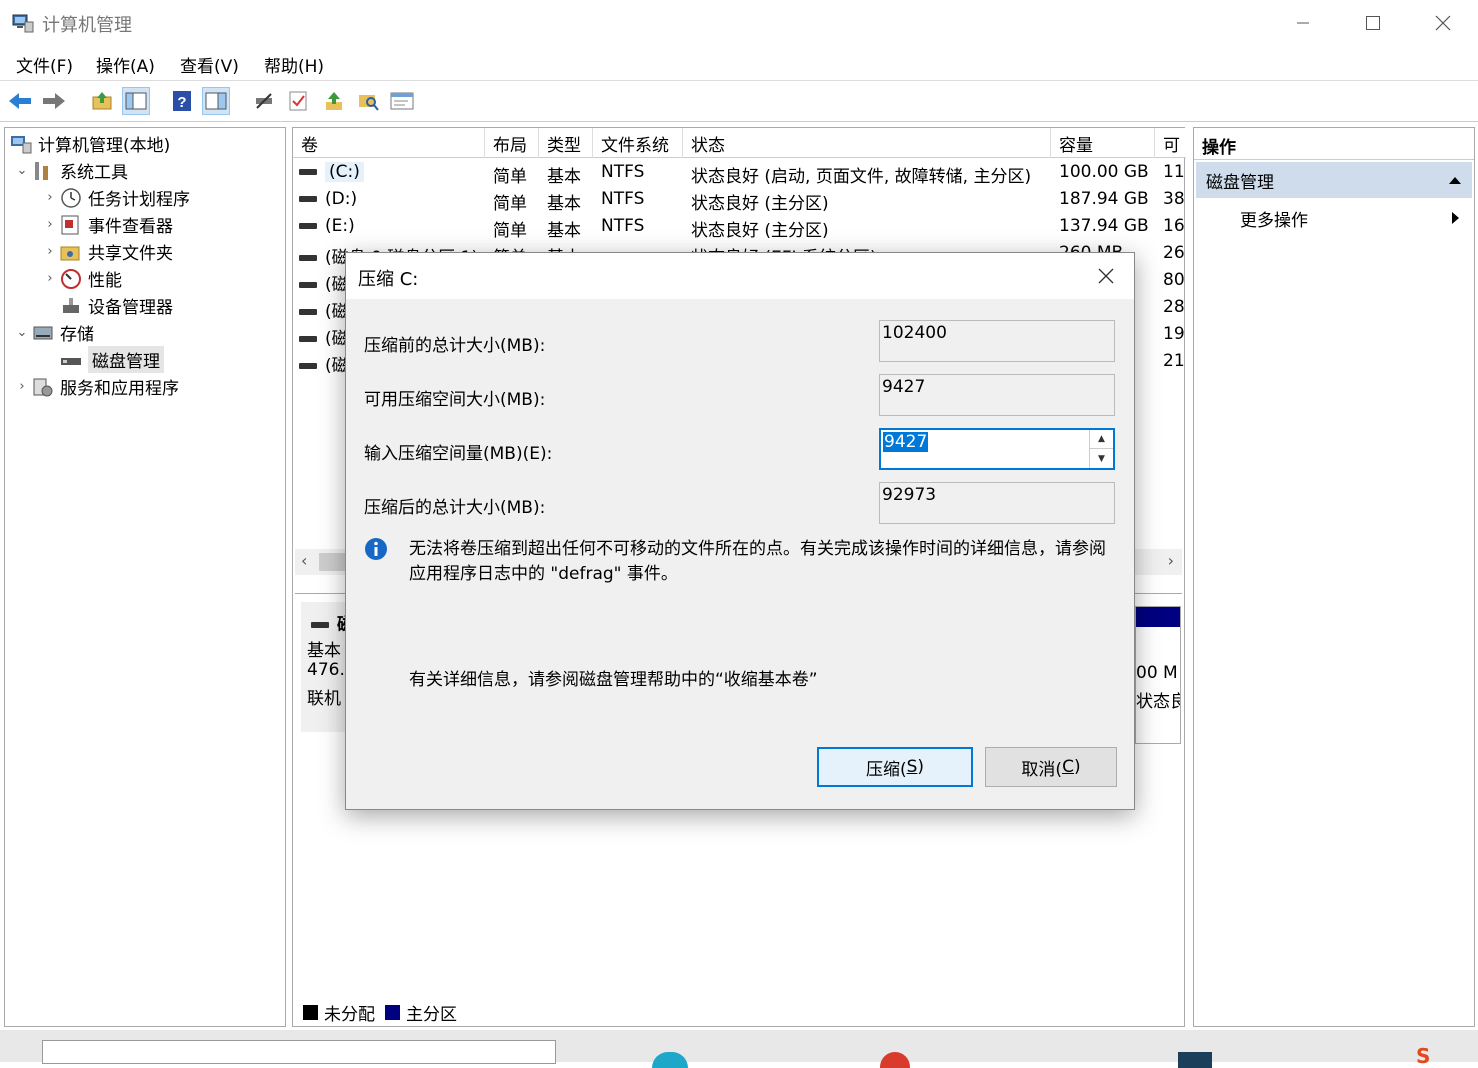 The width and height of the screenshot is (1478, 1068). What do you see at coordinates (1373, 23) in the screenshot?
I see `maximize-button` at bounding box center [1373, 23].